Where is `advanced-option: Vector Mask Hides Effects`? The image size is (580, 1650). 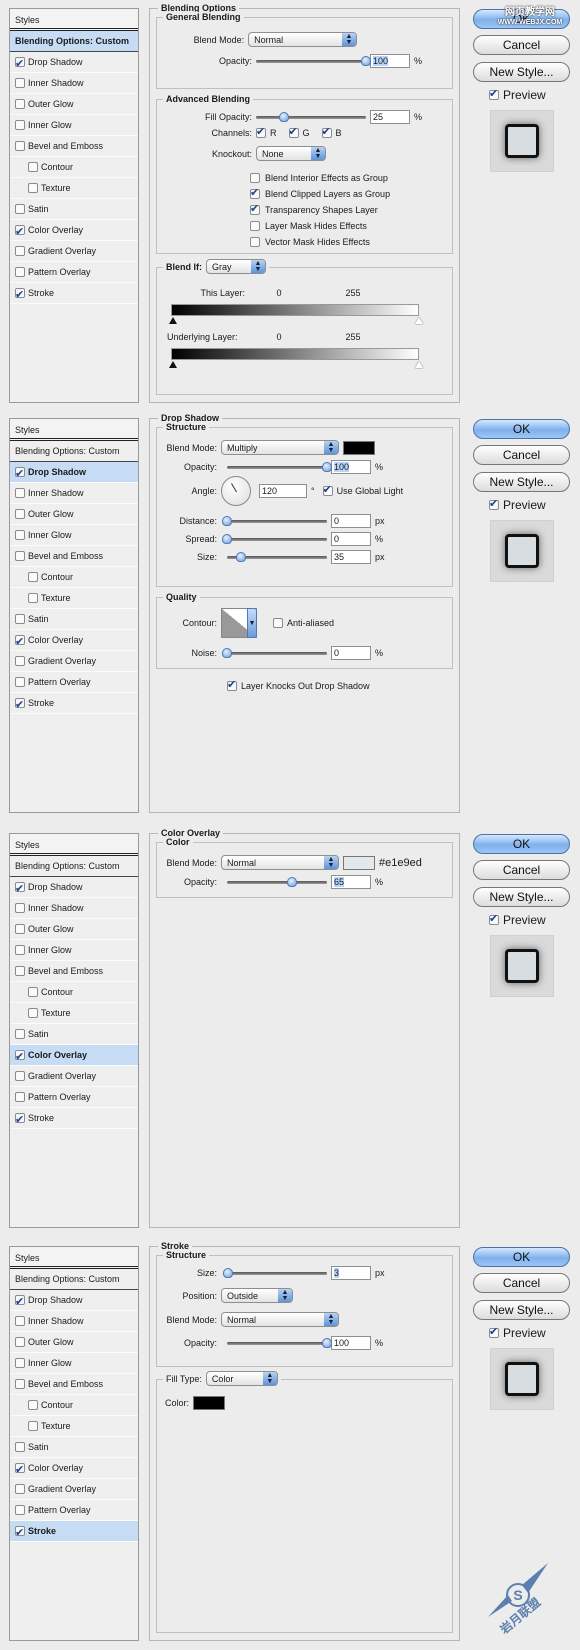
advanced-option: Vector Mask Hides Effects is located at coordinates (320, 242).